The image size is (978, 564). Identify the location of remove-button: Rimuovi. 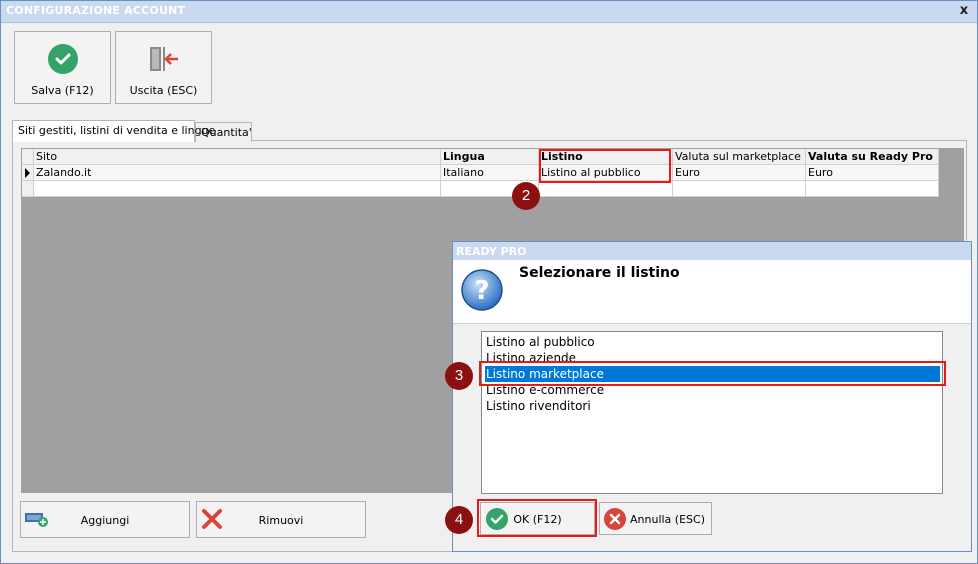
(281, 519).